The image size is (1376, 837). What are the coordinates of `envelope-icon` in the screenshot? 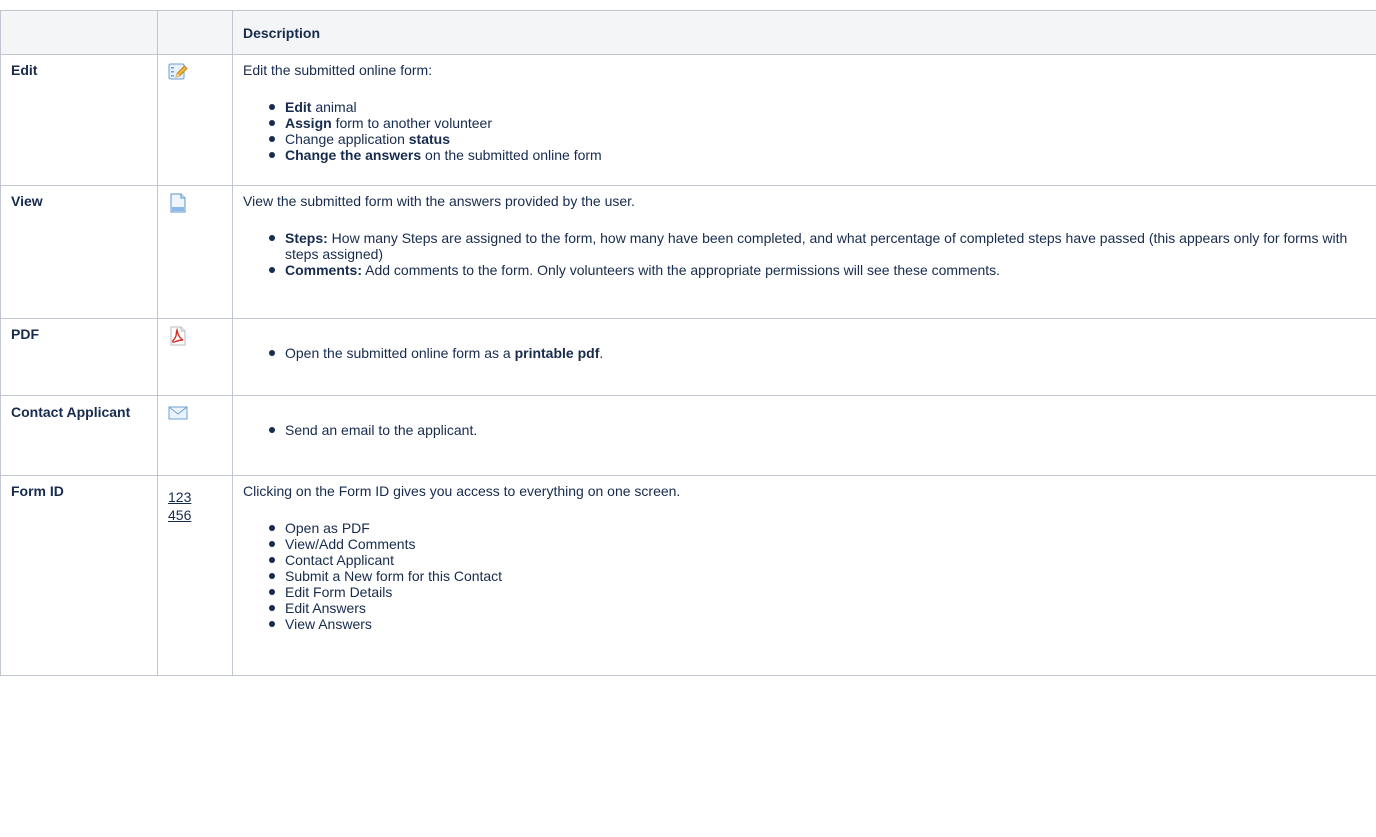 It's located at (178, 413).